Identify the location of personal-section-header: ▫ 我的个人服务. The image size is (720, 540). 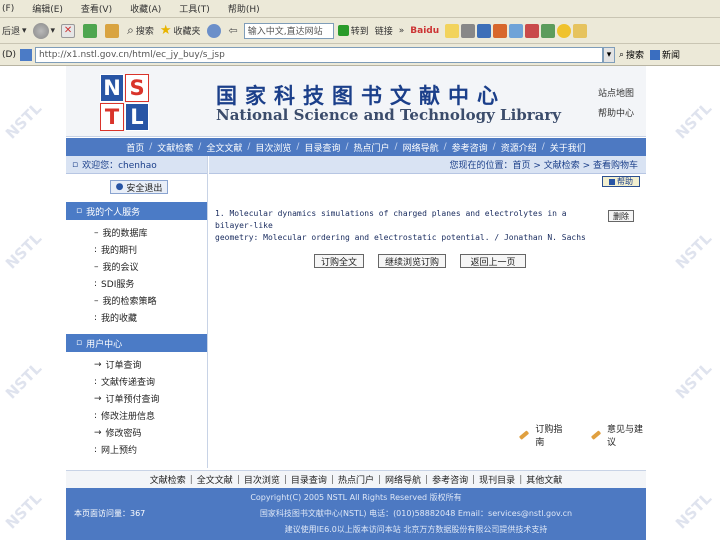
(136, 211).